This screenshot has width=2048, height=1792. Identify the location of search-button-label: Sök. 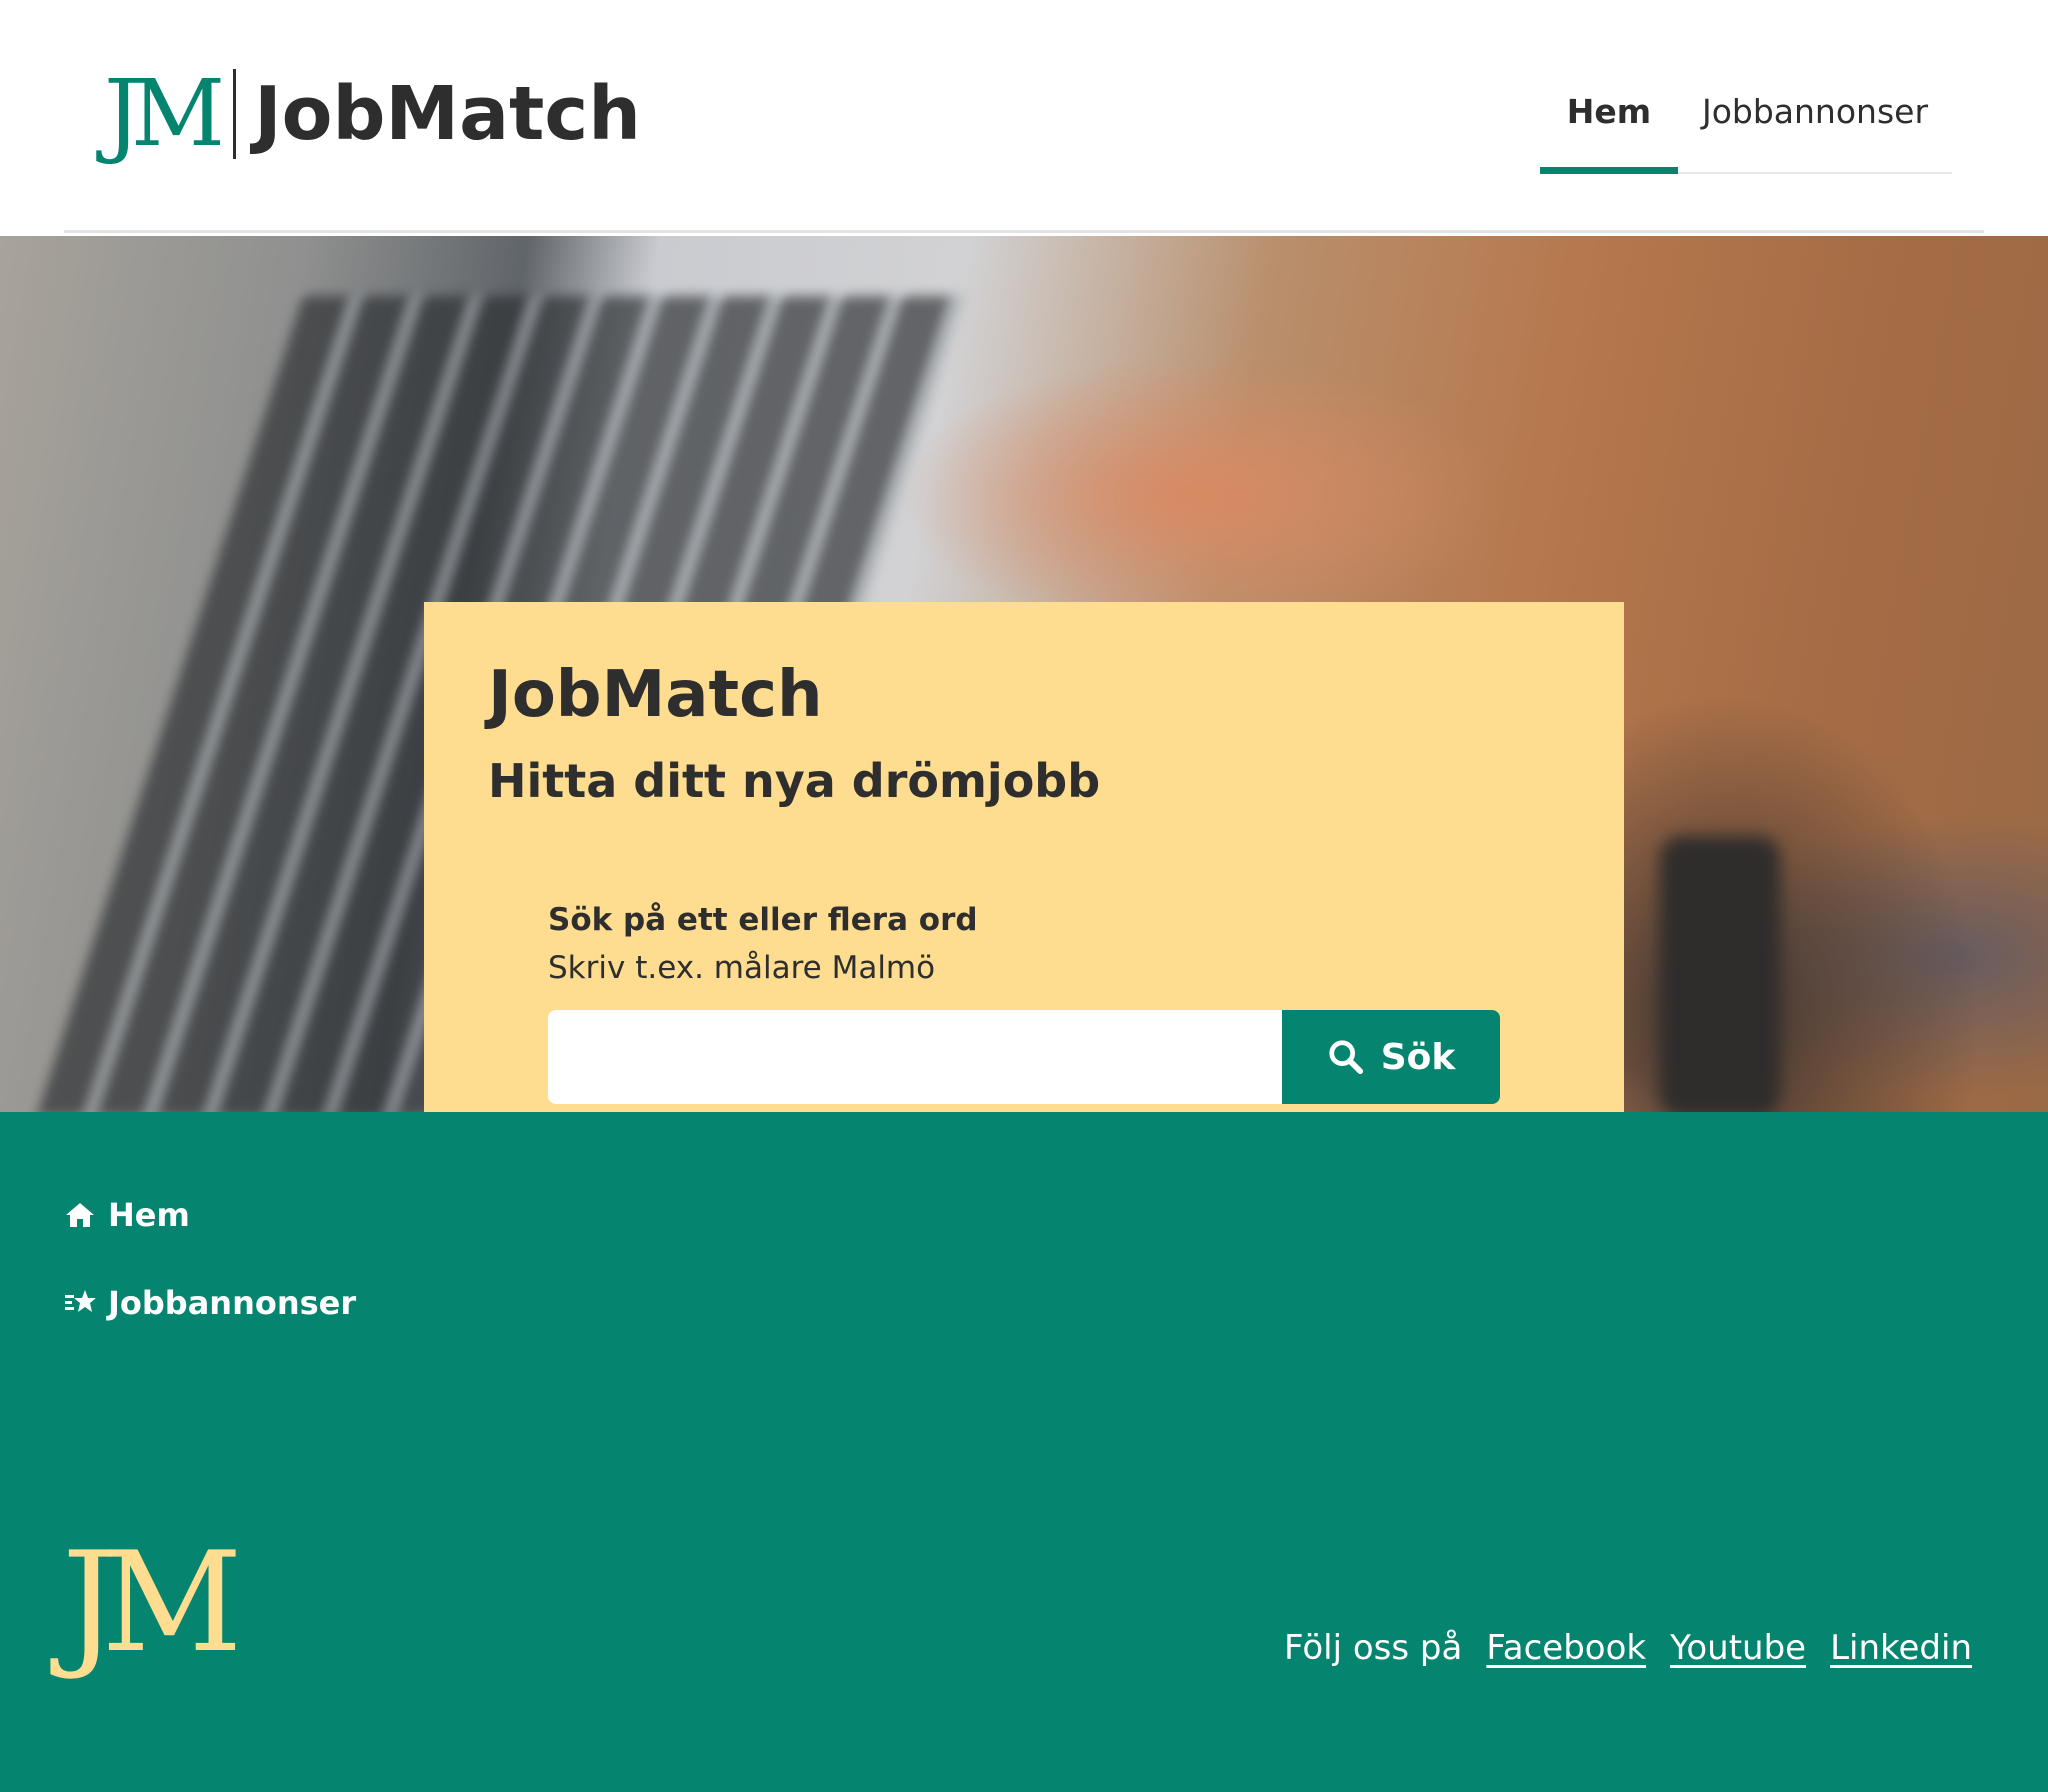
(1418, 1057).